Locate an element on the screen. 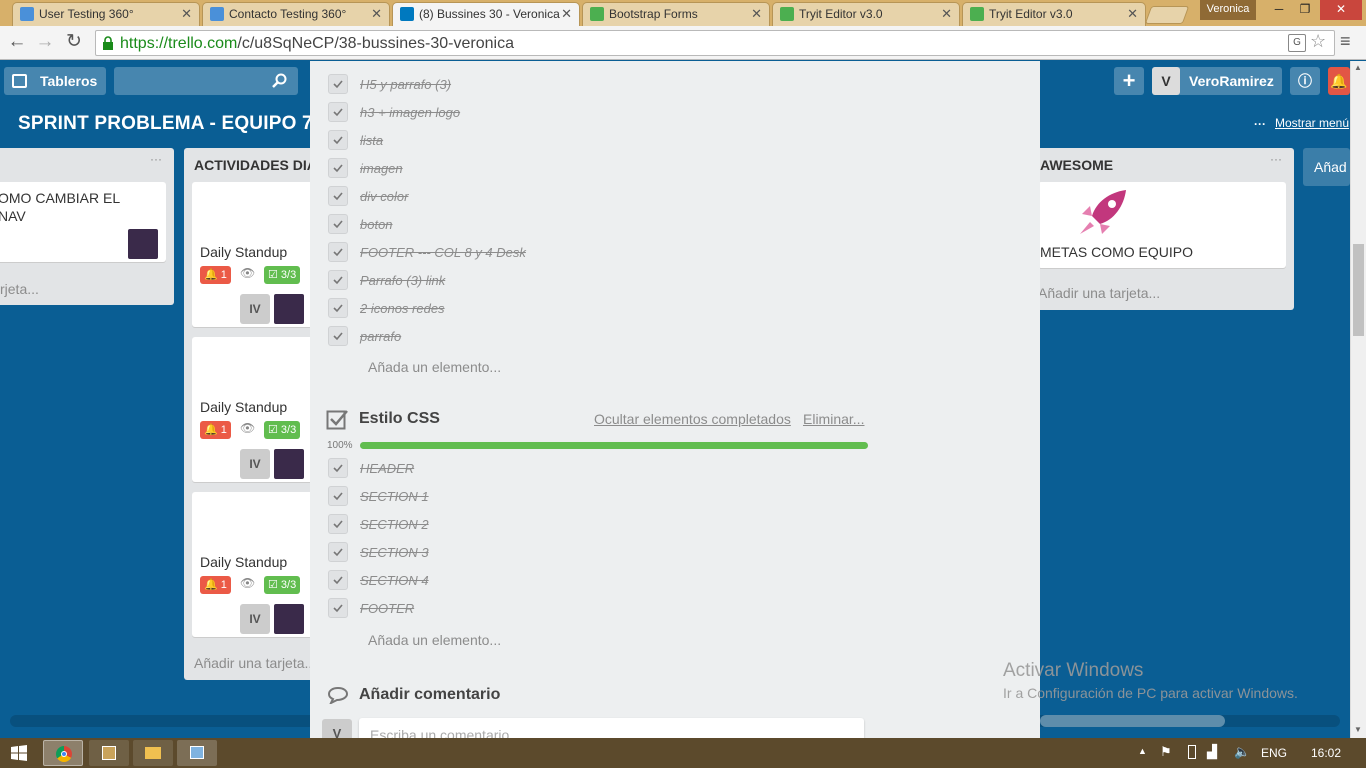 The width and height of the screenshot is (1366, 768). profile-badge: Veronica is located at coordinates (1228, 10).